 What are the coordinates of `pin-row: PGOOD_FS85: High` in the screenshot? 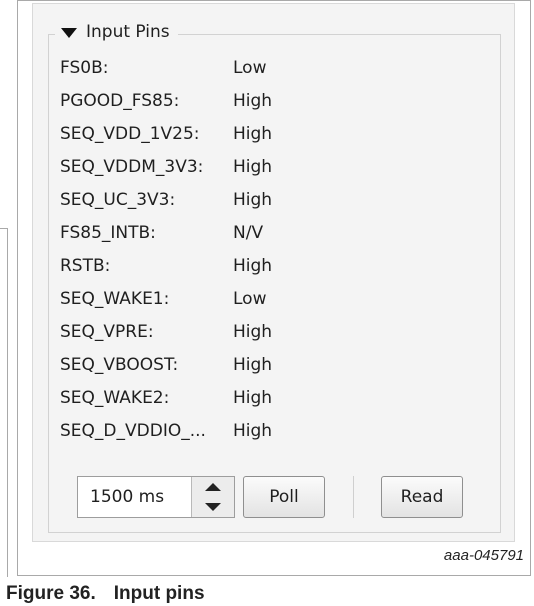 It's located at (270, 101).